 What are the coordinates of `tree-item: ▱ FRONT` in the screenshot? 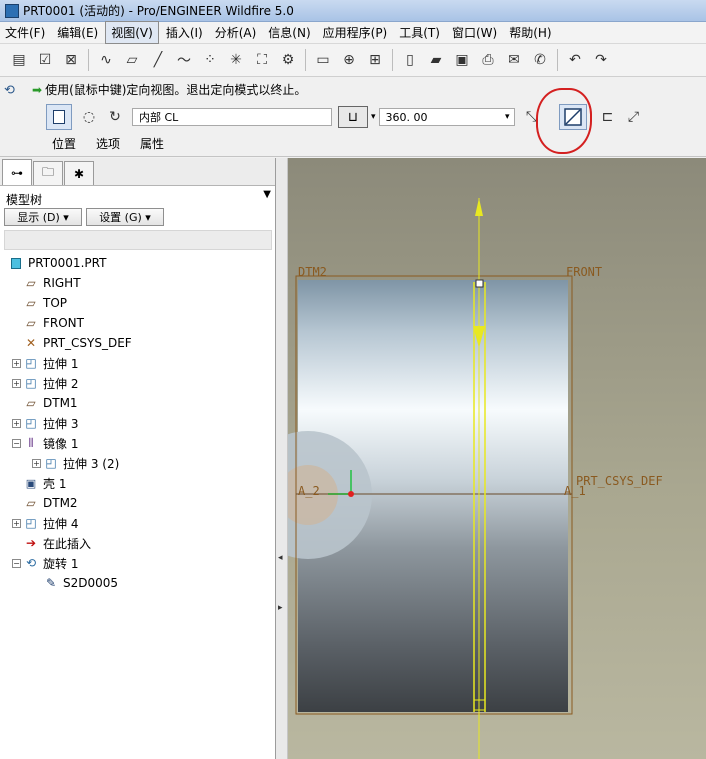 It's located at (138, 323).